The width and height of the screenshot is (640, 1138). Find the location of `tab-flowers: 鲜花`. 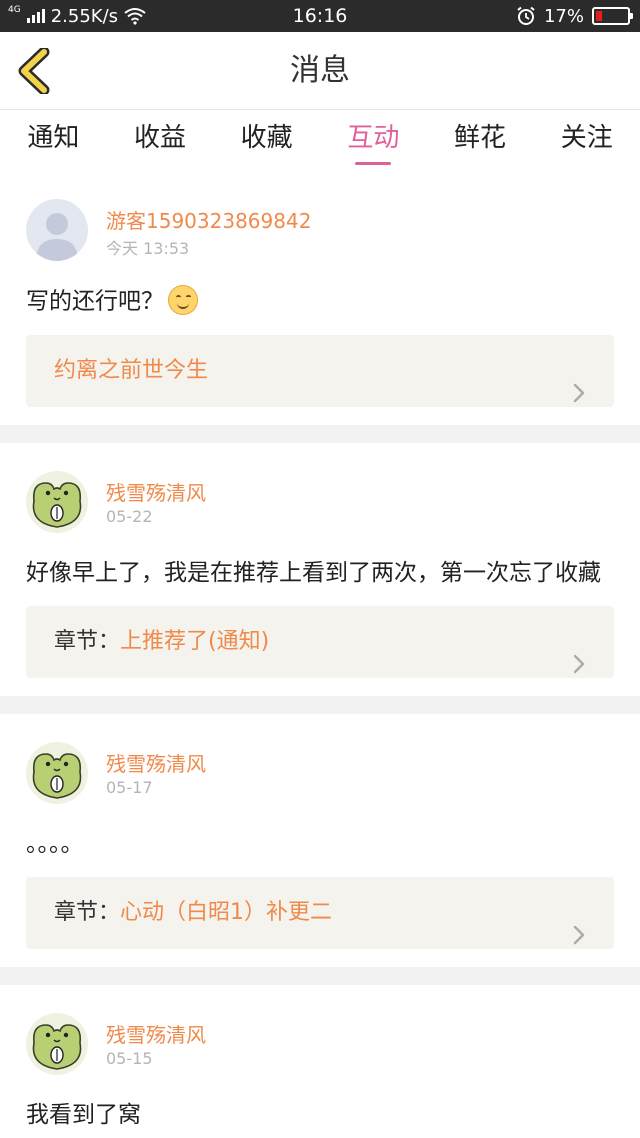

tab-flowers: 鲜花 is located at coordinates (480, 141).